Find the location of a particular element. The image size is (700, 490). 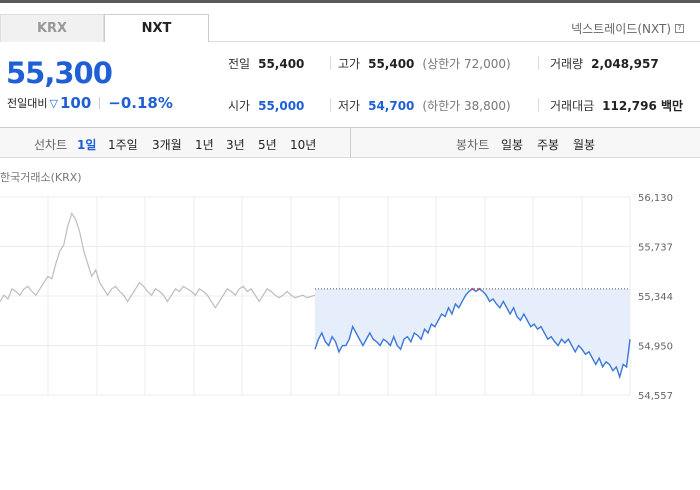

candle-weekly: 주봉 is located at coordinates (548, 144).